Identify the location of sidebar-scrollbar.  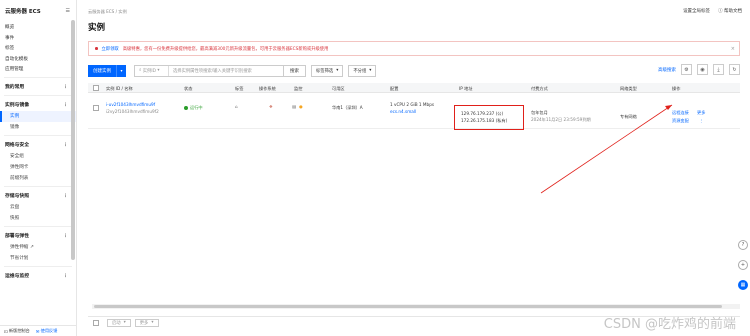
(73, 140).